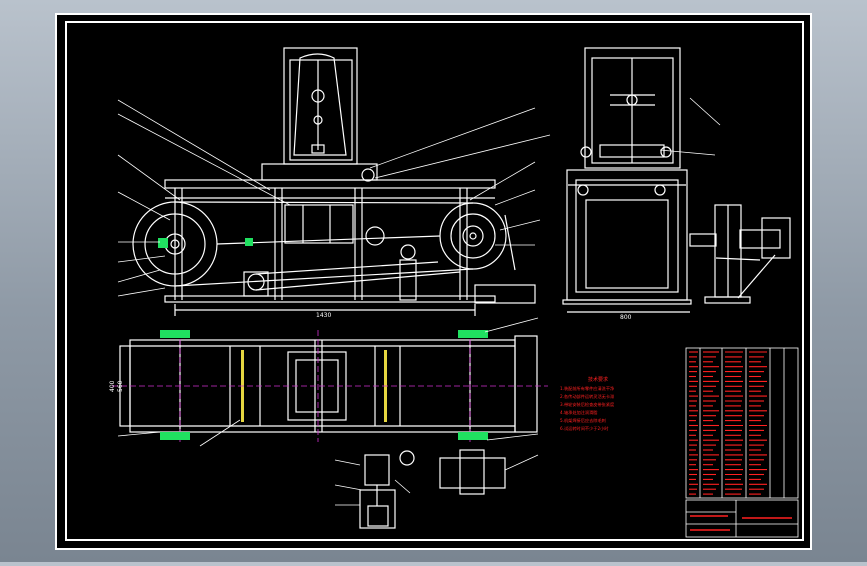 The image size is (867, 566). Describe the element at coordinates (626, 317) in the screenshot. I see `side-width-dimension: 800` at that location.